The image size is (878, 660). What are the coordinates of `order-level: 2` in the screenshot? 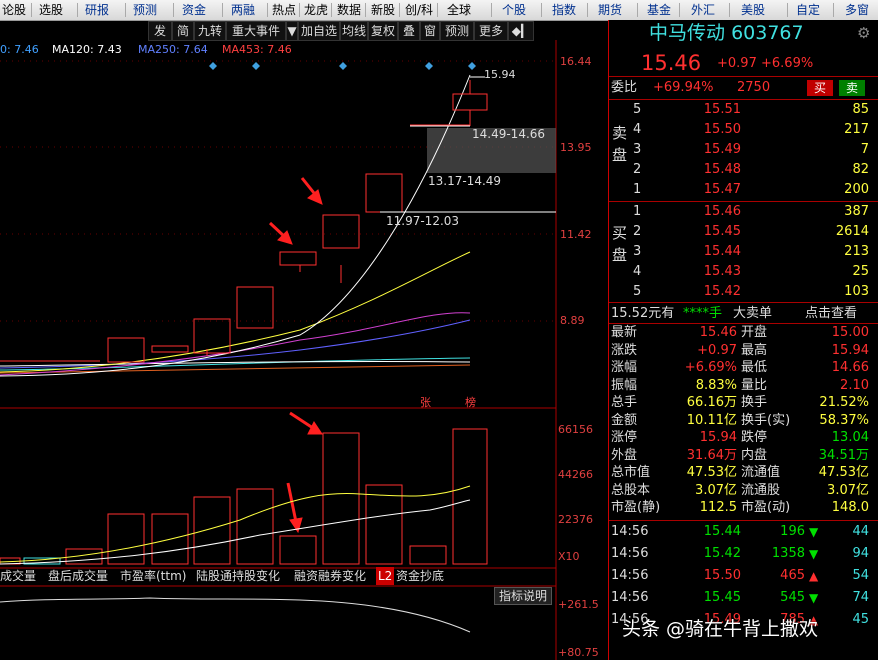 It's located at (637, 231).